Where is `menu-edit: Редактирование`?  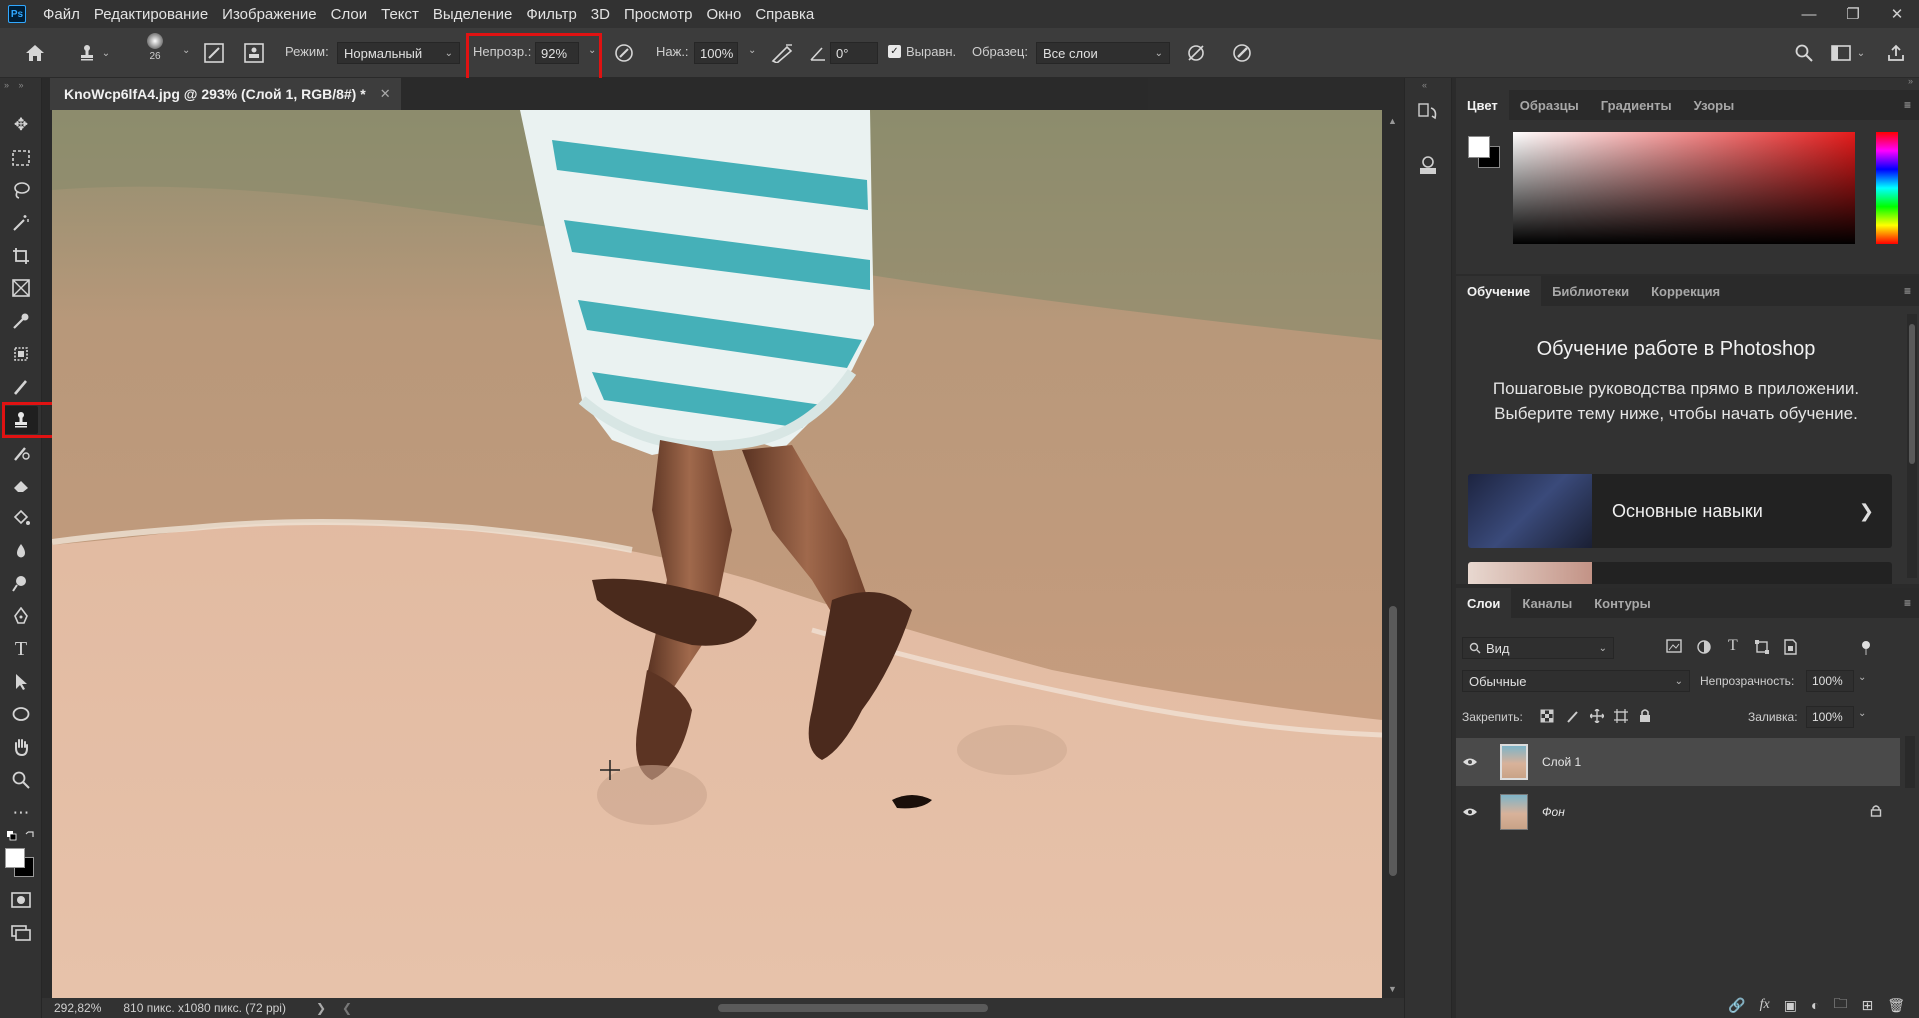
menu-edit: Редактирование is located at coordinates (151, 14).